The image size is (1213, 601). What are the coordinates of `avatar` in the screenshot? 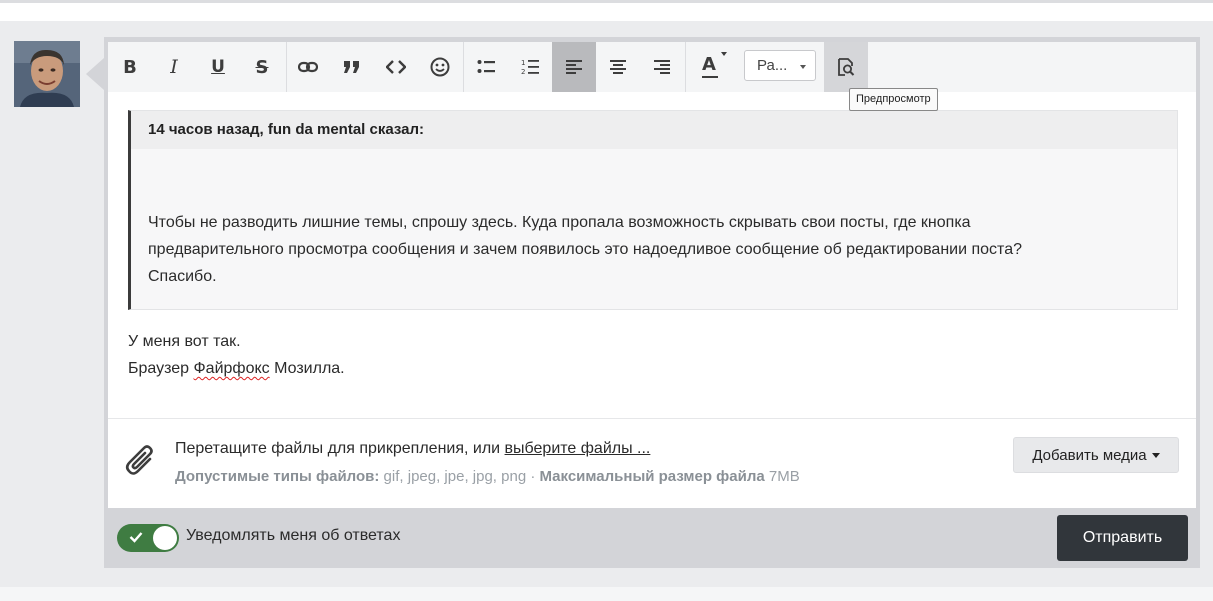 It's located at (47, 74).